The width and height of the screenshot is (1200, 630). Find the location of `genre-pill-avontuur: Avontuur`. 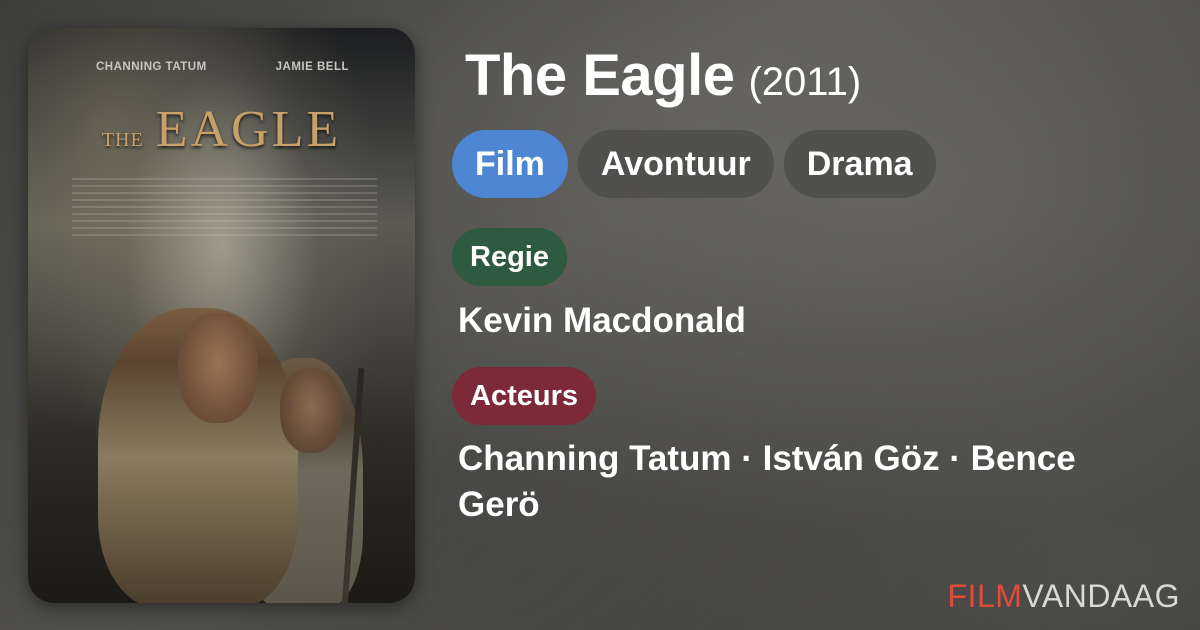

genre-pill-avontuur: Avontuur is located at coordinates (675, 164).